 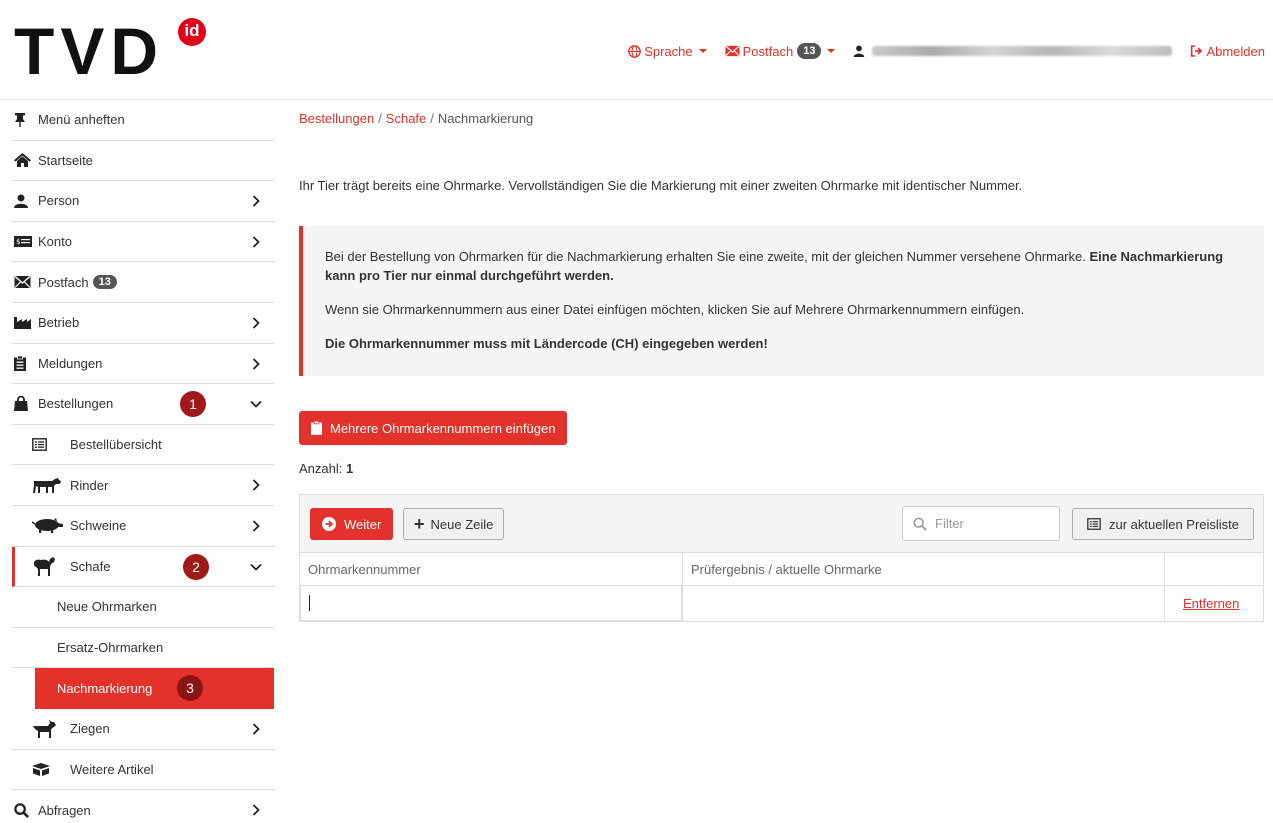 I want to click on globe-icon, so click(x=635, y=51).